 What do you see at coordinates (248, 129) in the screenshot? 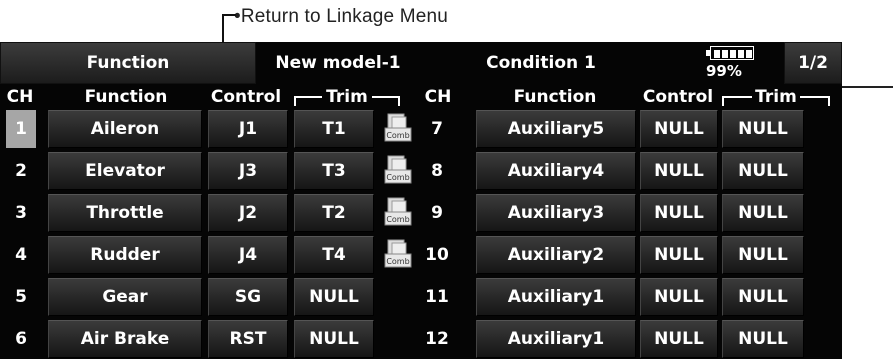
I see `control-button: J1` at bounding box center [248, 129].